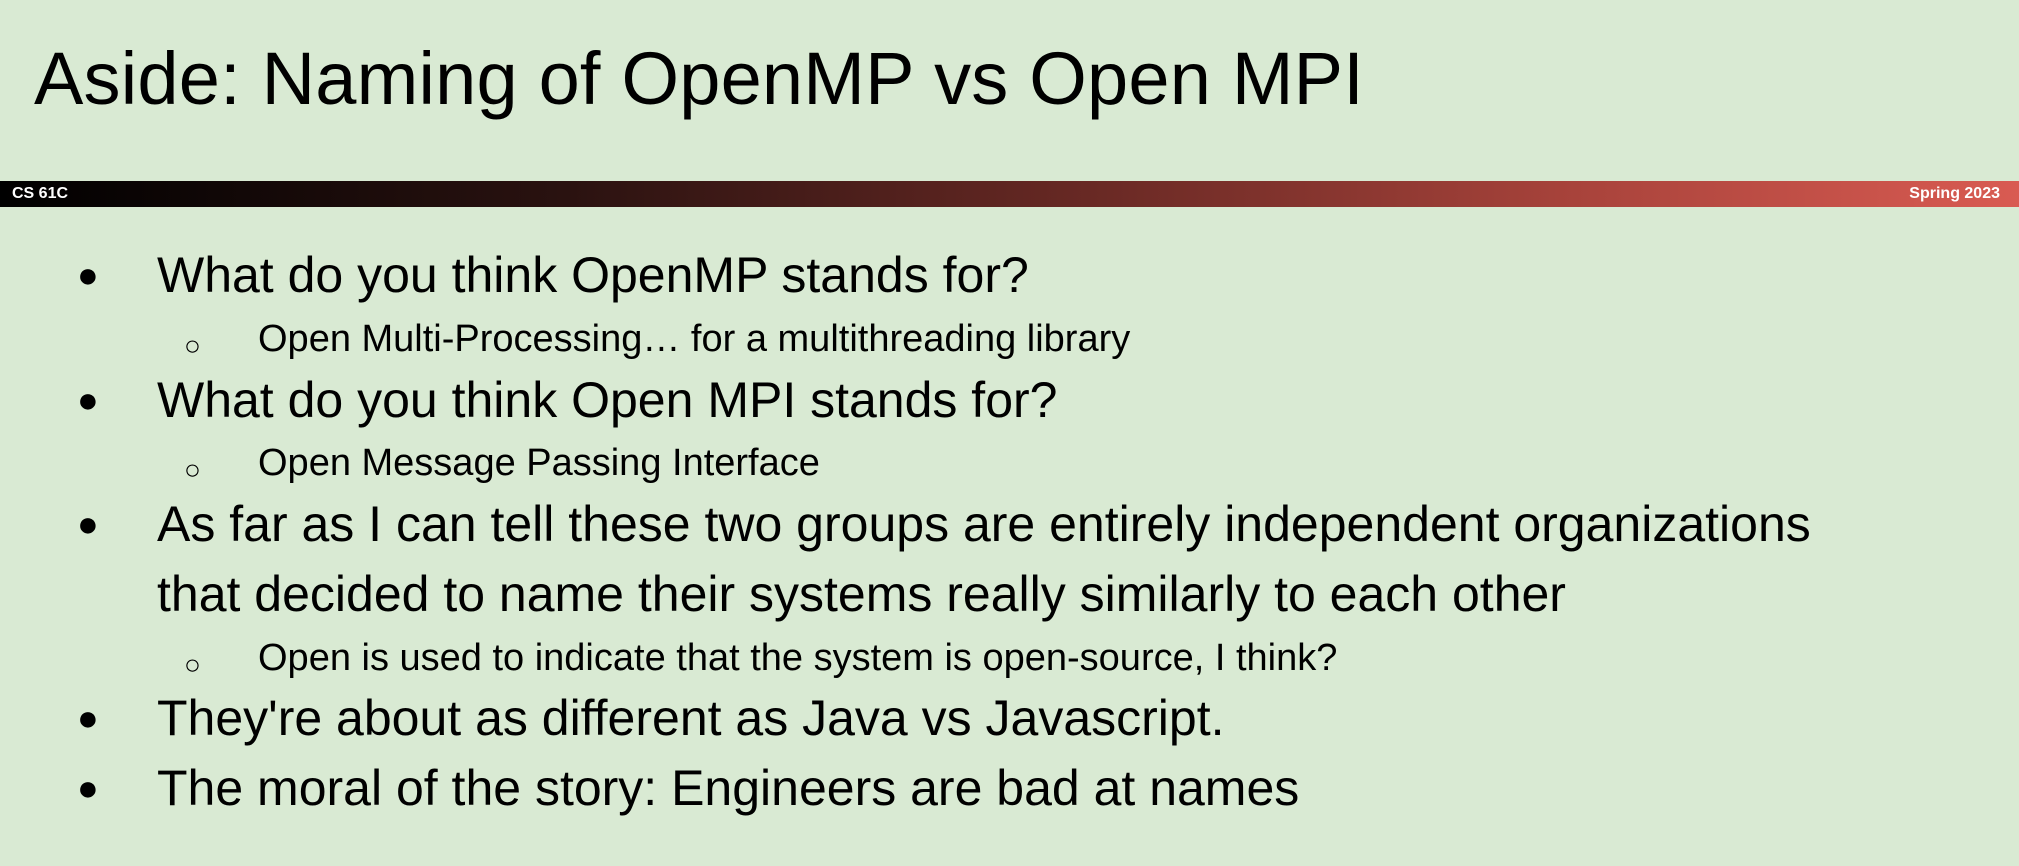 The image size is (2019, 866). I want to click on bullet-text: What do you think OpenMP stands for?, so click(593, 275).